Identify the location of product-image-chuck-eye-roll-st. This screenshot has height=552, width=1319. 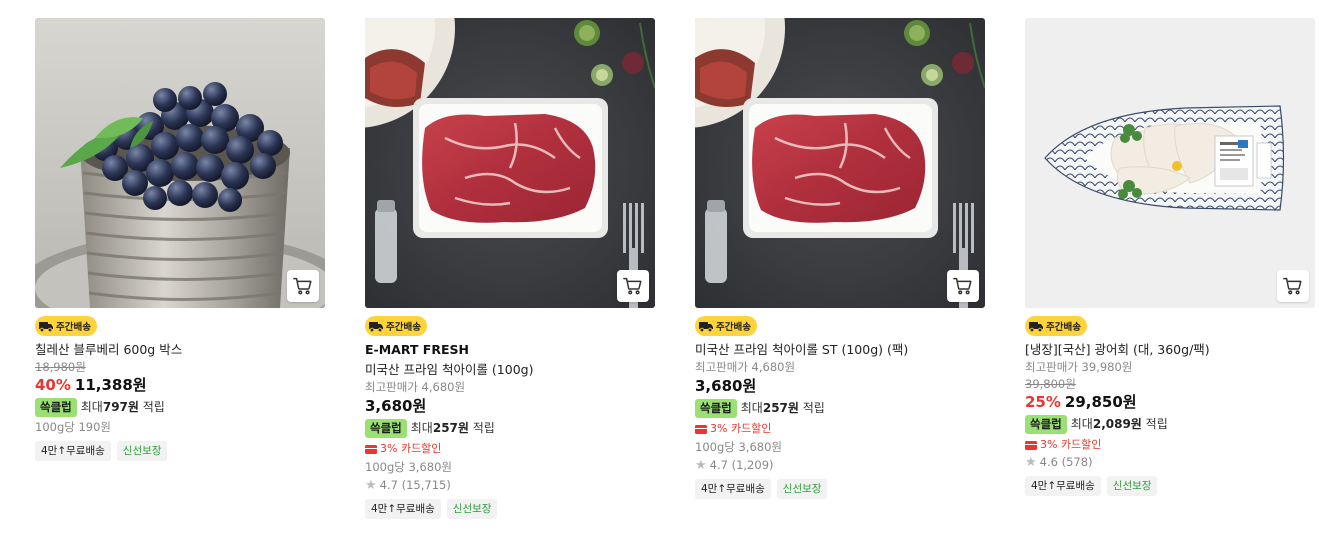
(840, 163).